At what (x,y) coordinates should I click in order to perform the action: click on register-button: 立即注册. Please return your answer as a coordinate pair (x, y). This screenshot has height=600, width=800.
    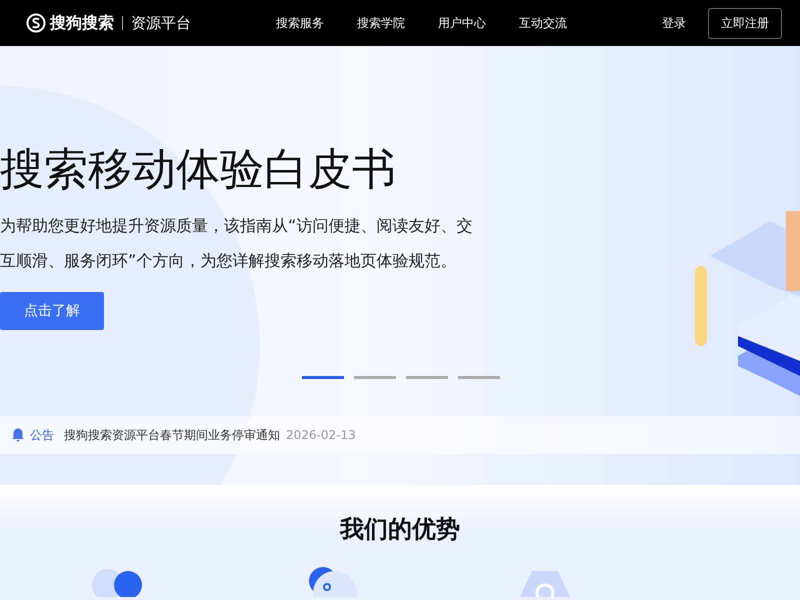
    Looking at the image, I should click on (745, 23).